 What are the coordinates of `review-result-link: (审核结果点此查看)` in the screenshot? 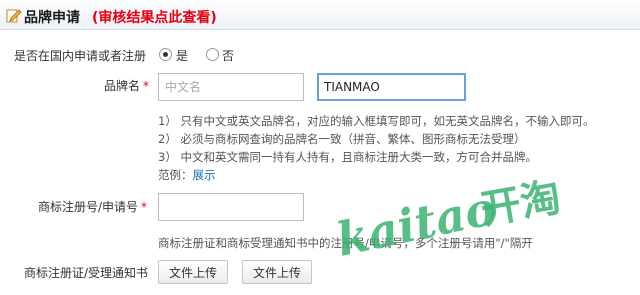 It's located at (154, 17).